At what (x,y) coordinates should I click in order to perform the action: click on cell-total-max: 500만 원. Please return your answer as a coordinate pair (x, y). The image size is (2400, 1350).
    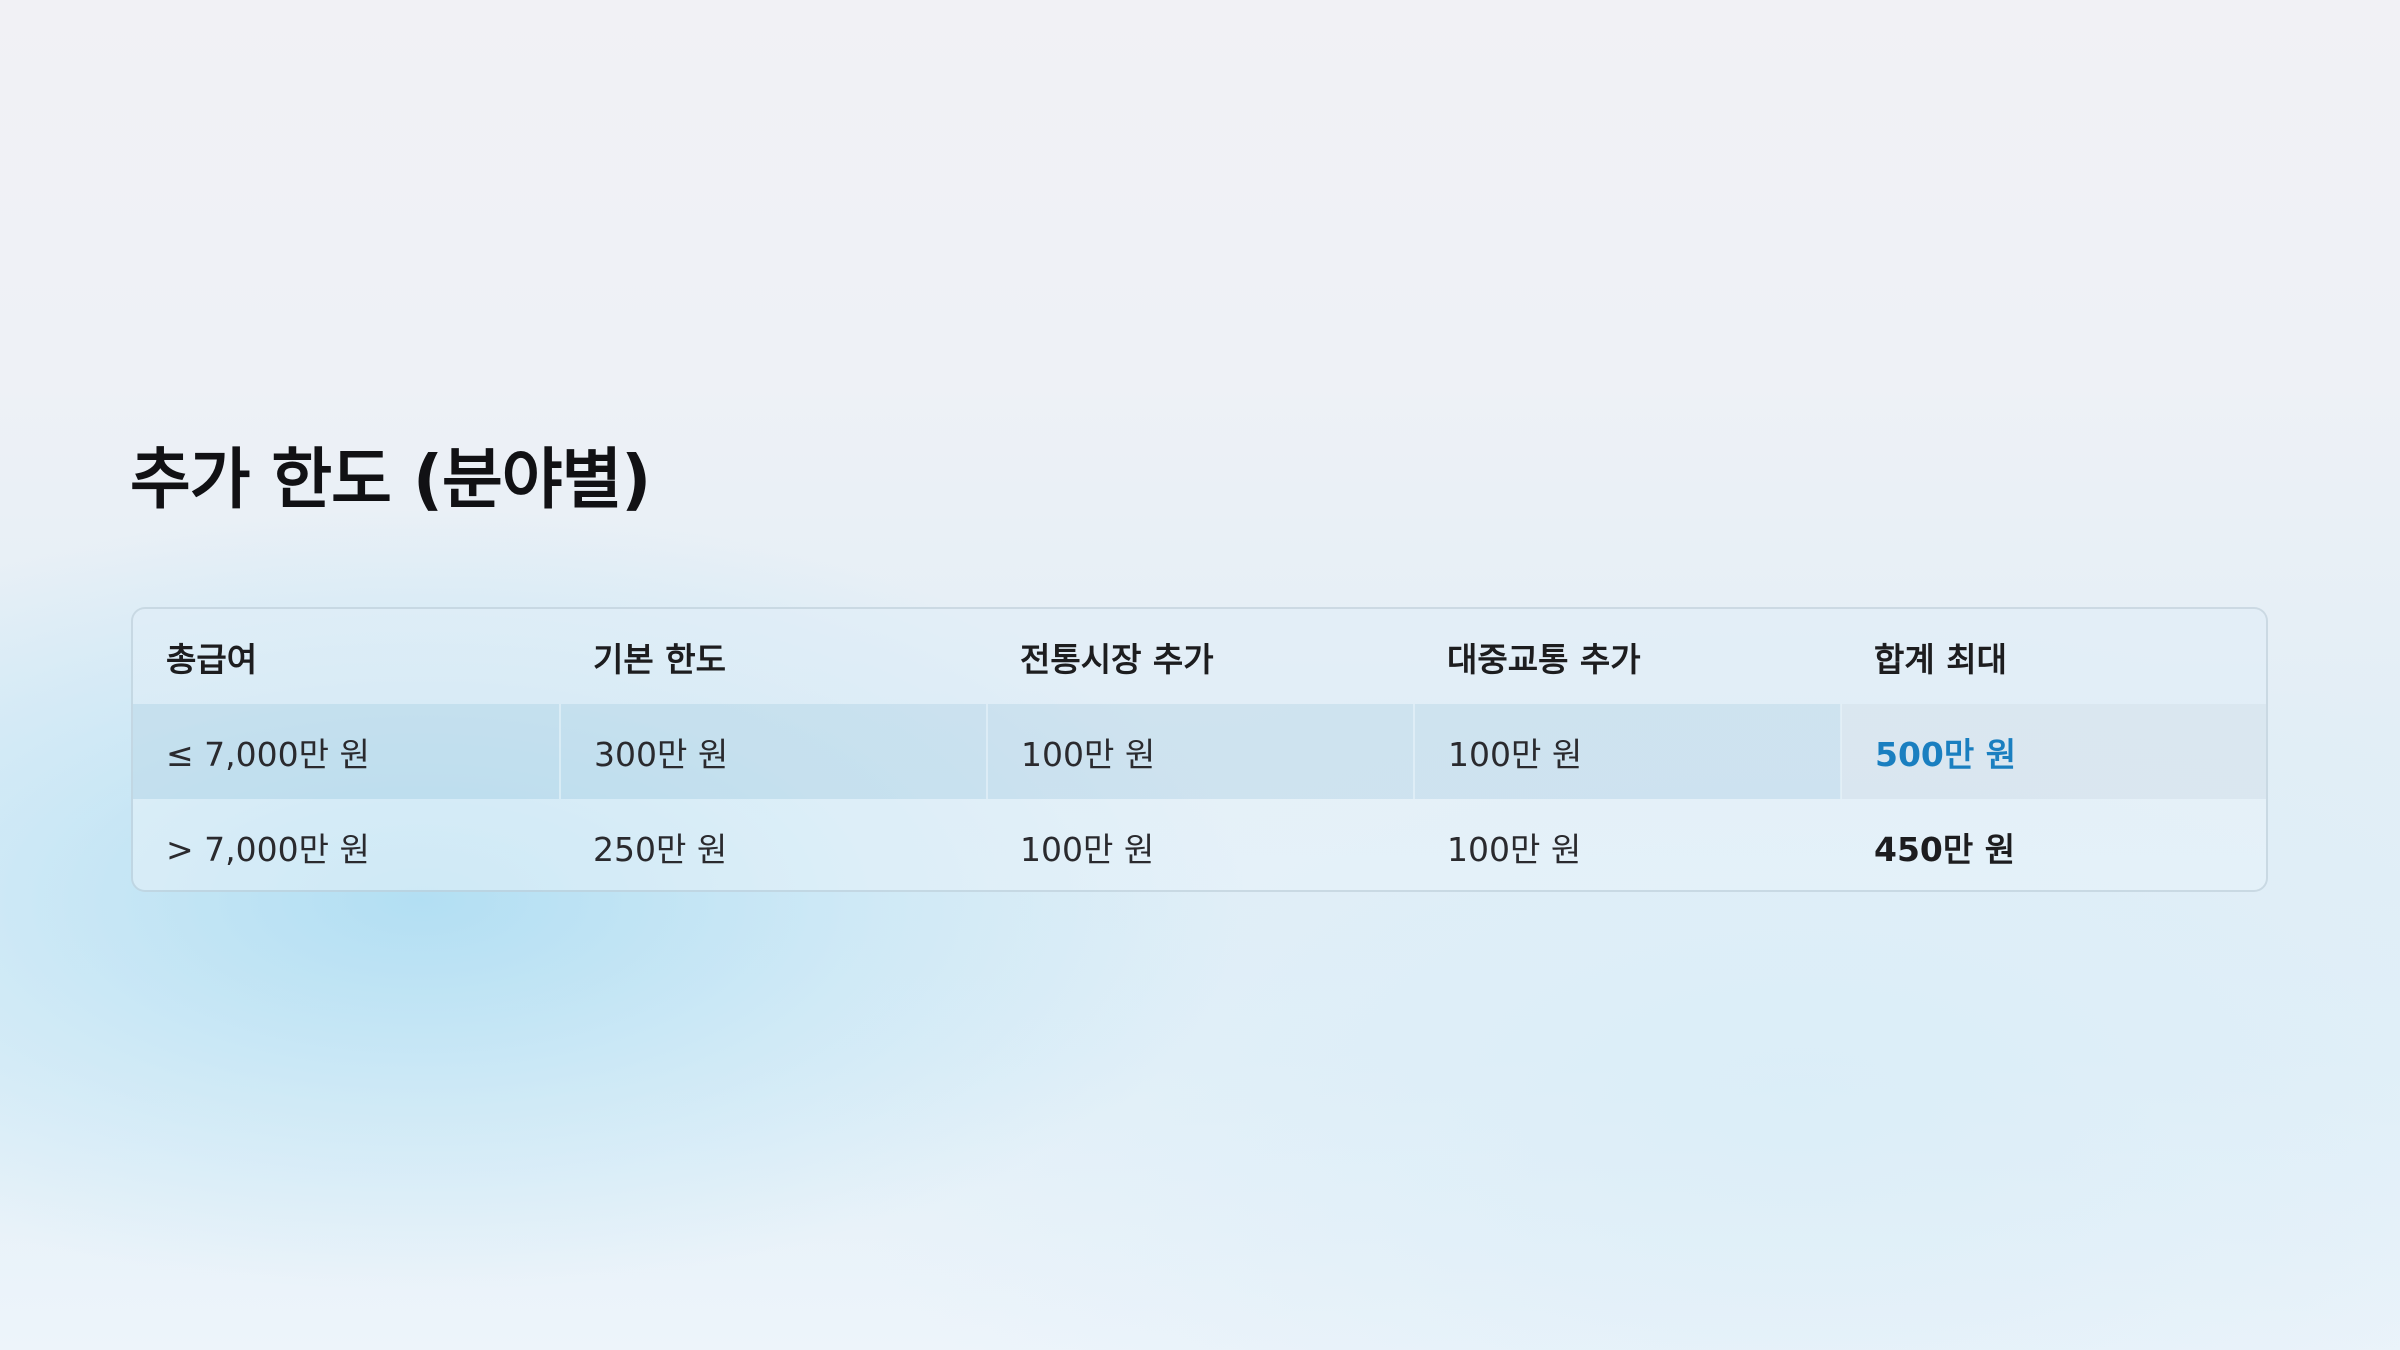
    Looking at the image, I should click on (2053, 751).